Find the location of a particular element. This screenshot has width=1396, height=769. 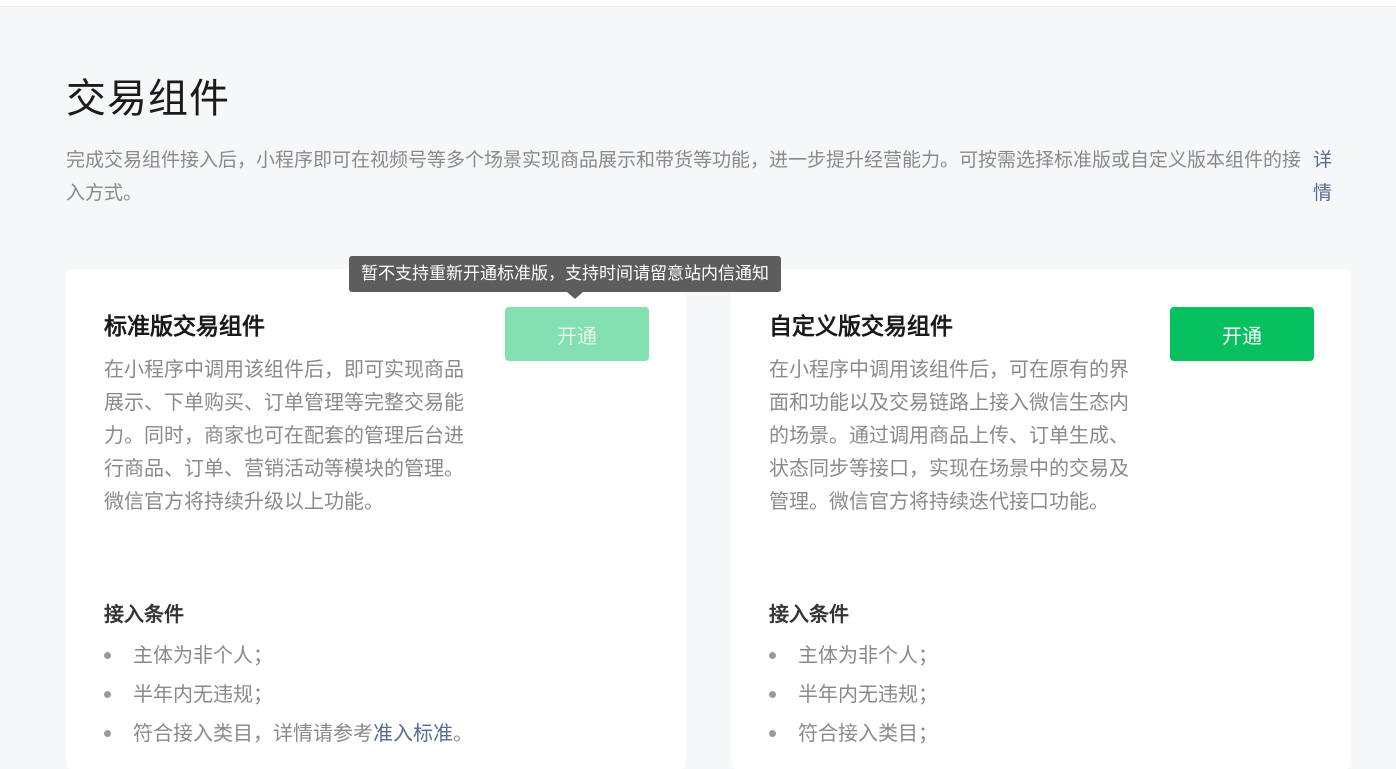

list-item: 符合接入类目； is located at coordinates (853, 733).